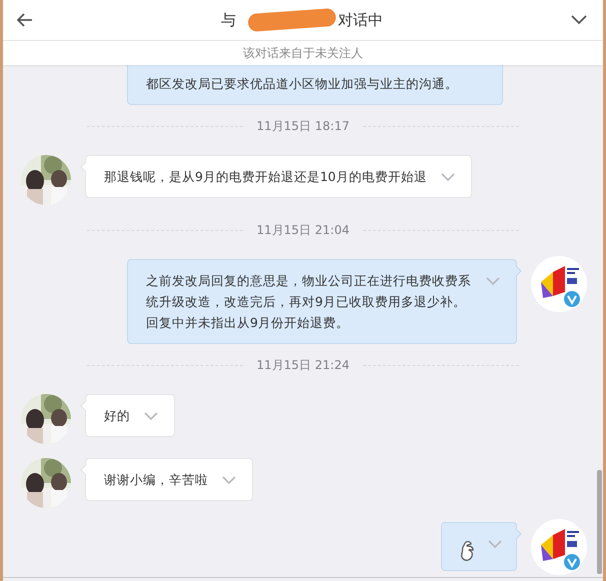 This screenshot has width=606, height=581. I want to click on timestamp: 11月15日 18:17, so click(303, 126).